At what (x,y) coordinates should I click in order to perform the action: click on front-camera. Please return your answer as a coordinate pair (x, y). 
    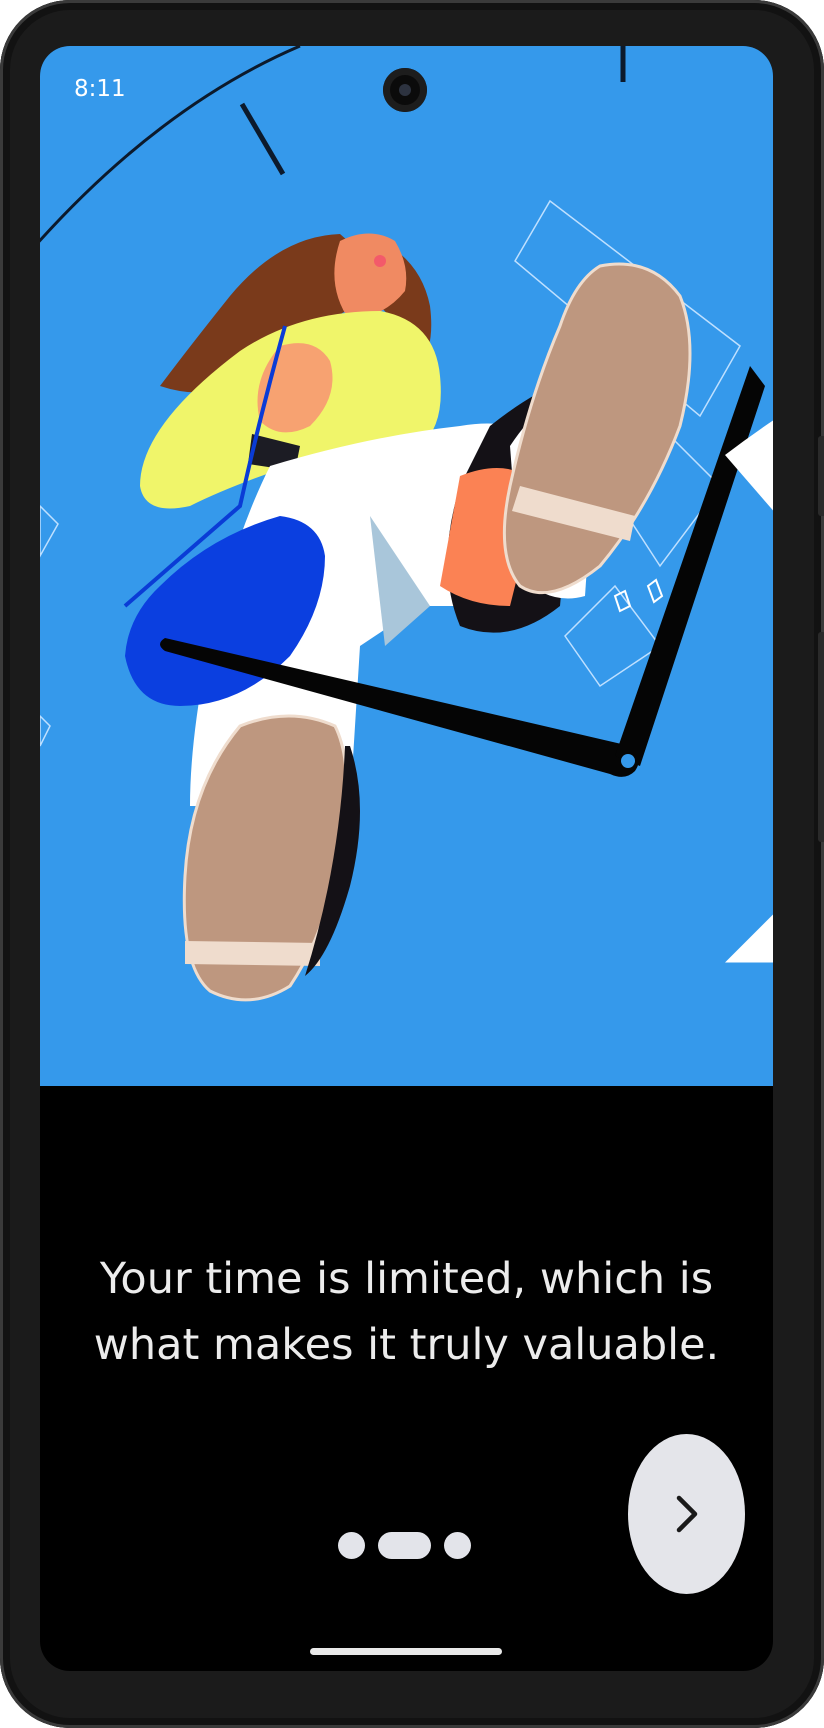
    Looking at the image, I should click on (405, 90).